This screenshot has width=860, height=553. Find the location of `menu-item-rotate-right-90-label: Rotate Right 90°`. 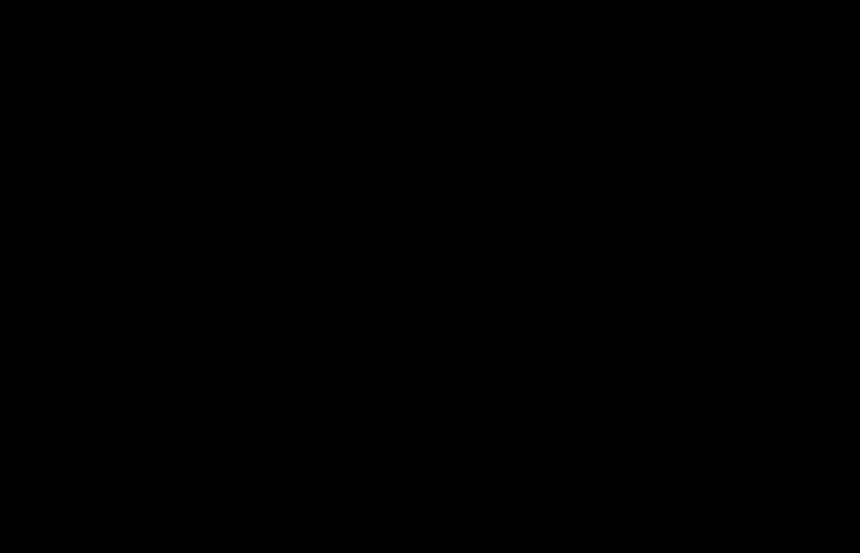

menu-item-rotate-right-90-label: Rotate Right 90° is located at coordinates (727, 136).